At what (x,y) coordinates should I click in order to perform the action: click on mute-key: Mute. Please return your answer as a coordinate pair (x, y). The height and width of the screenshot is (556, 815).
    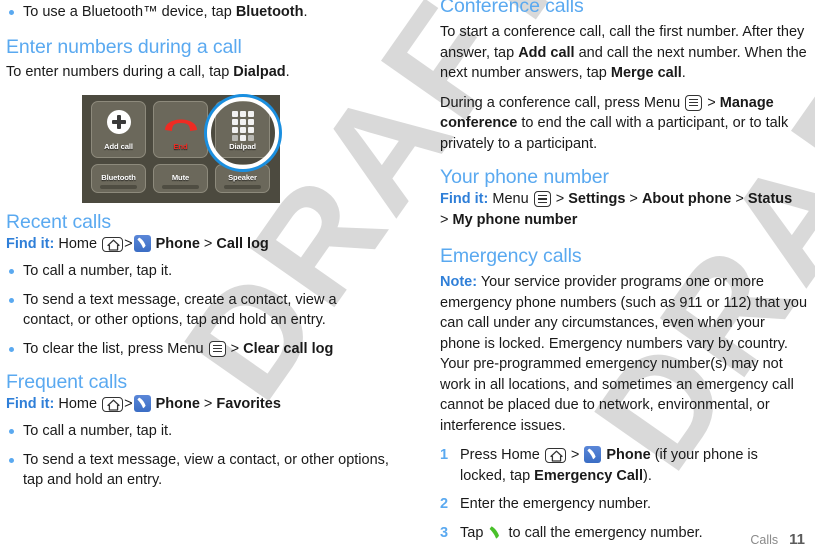
    Looking at the image, I should click on (180, 178).